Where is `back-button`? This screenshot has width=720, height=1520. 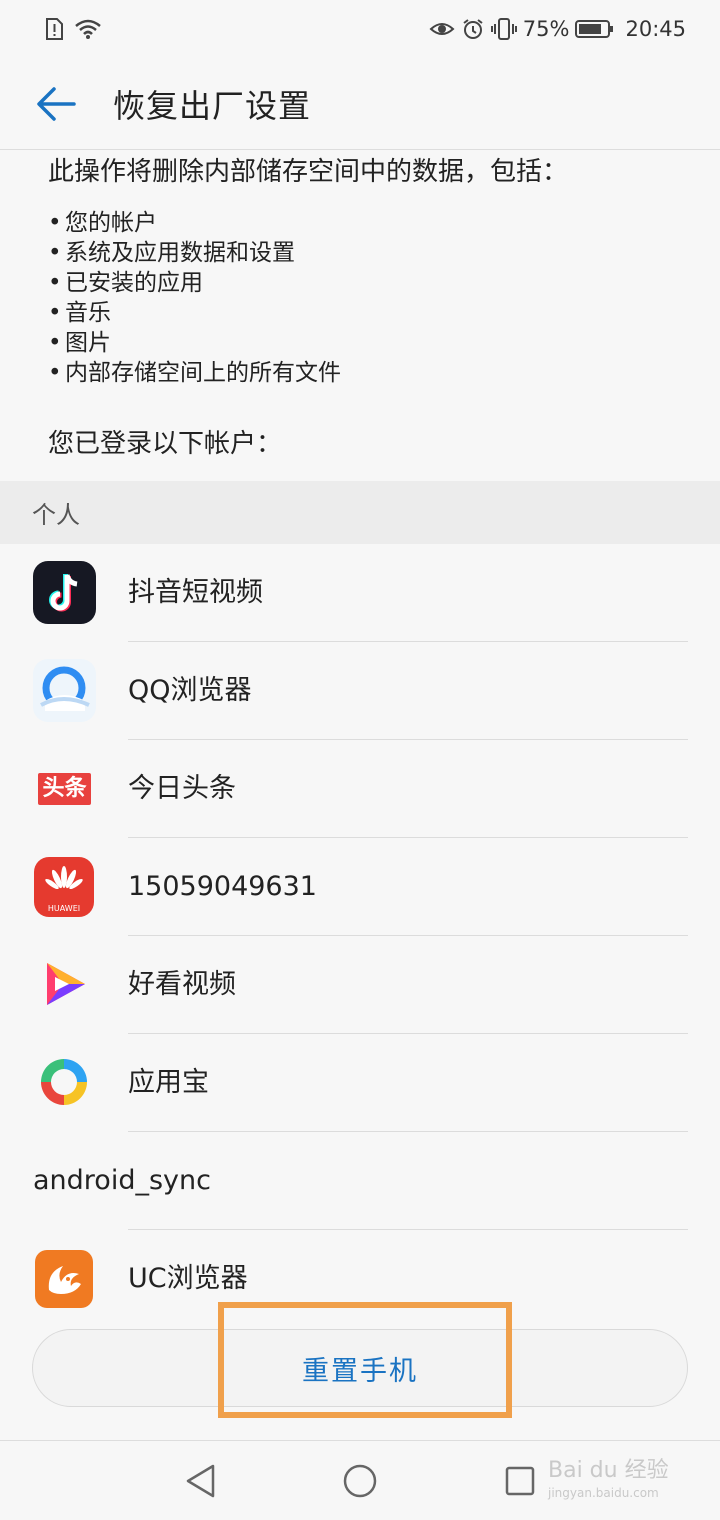 back-button is located at coordinates (56, 104).